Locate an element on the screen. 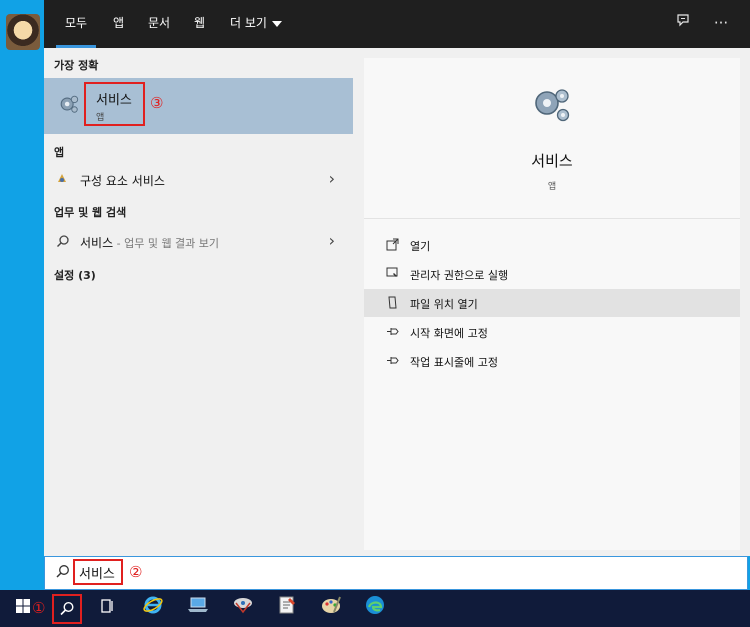 The height and width of the screenshot is (627, 750). best-match-item: 서비스 앱 ③ is located at coordinates (198, 106).